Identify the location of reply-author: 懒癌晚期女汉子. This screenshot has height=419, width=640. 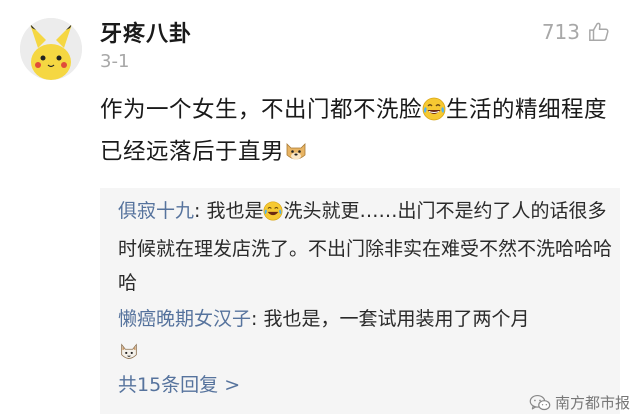
(184, 319).